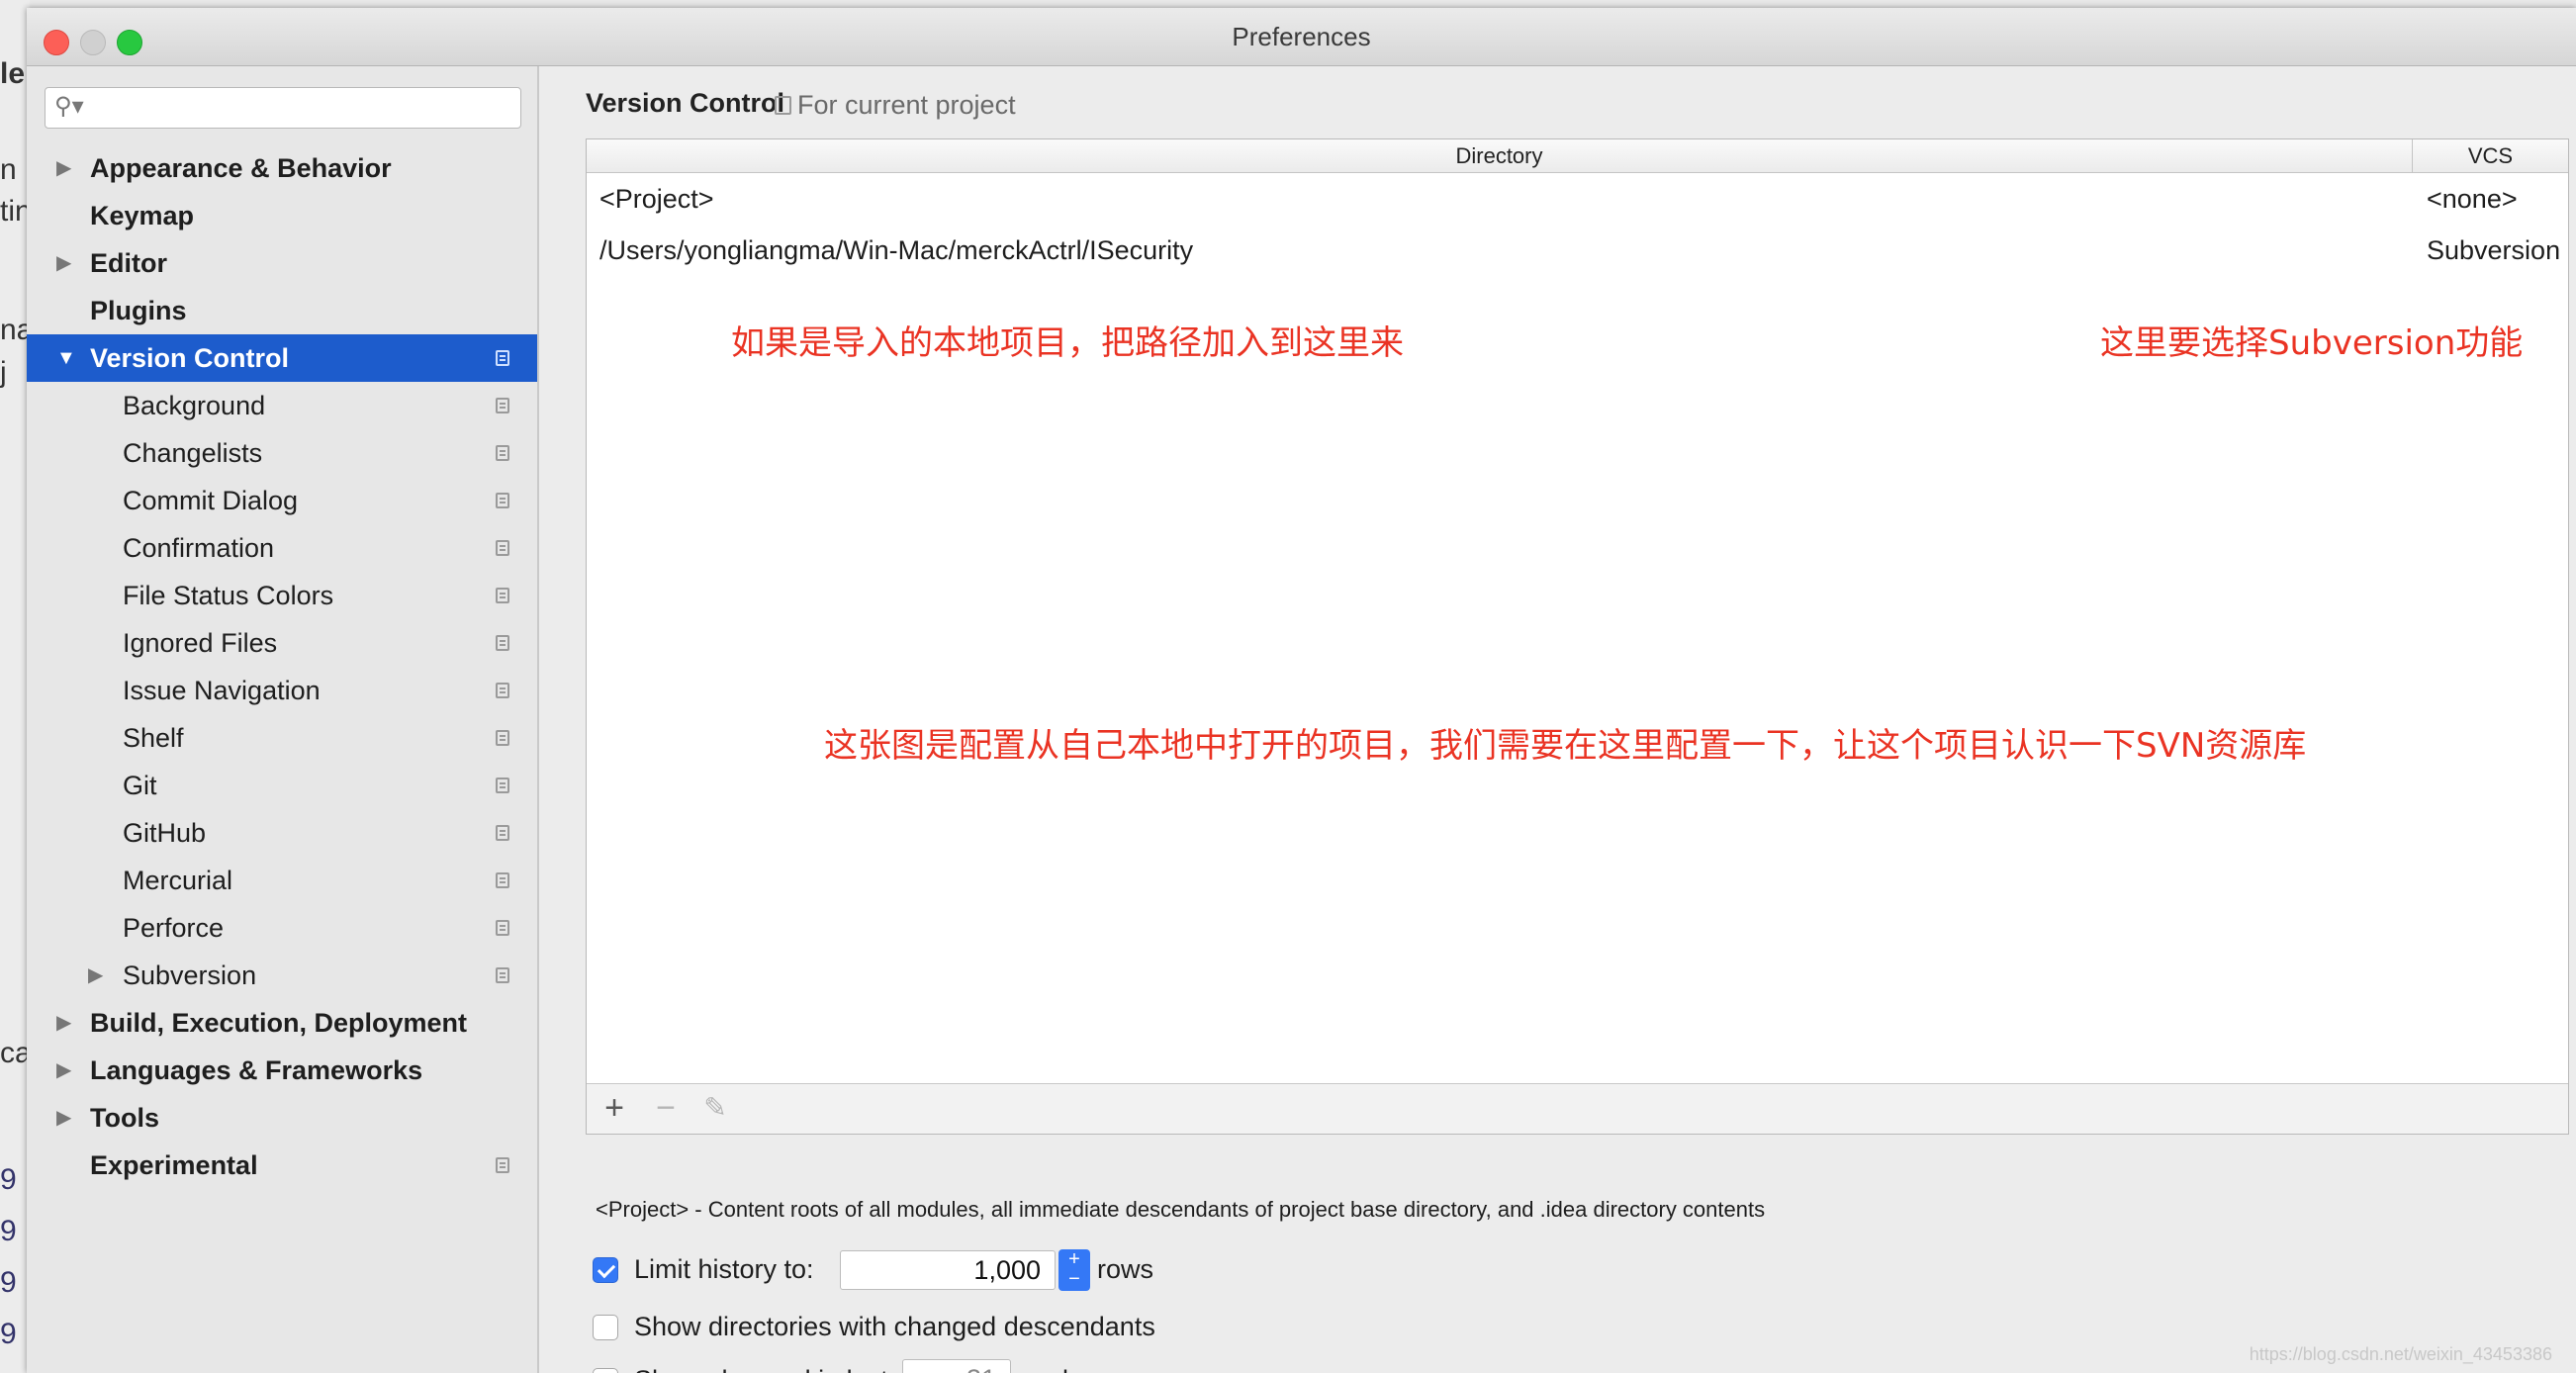  I want to click on limit-history-stepper: + −, so click(1074, 1270).